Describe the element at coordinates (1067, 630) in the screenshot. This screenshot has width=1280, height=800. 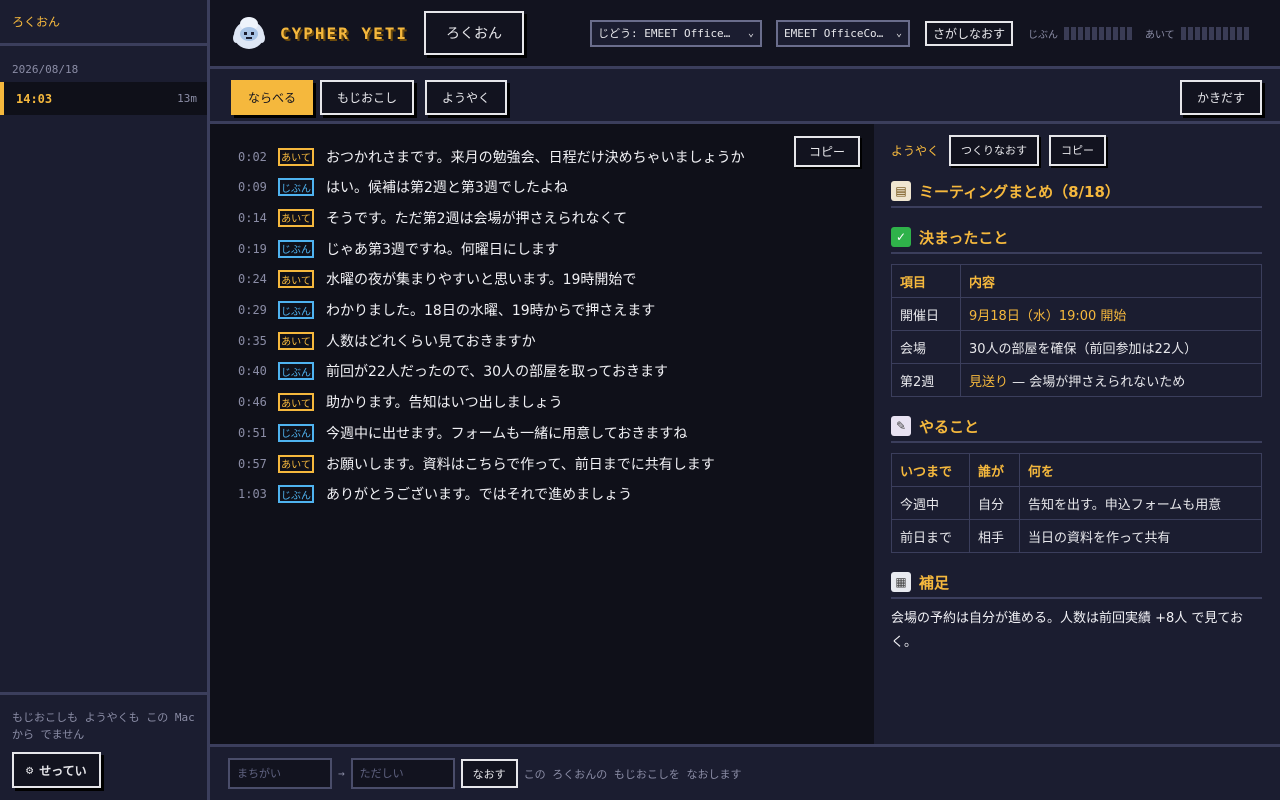
I see `extra-note: 会場の予約は自分が進める。人数は前回実績 +8人 で見ておく。` at that location.